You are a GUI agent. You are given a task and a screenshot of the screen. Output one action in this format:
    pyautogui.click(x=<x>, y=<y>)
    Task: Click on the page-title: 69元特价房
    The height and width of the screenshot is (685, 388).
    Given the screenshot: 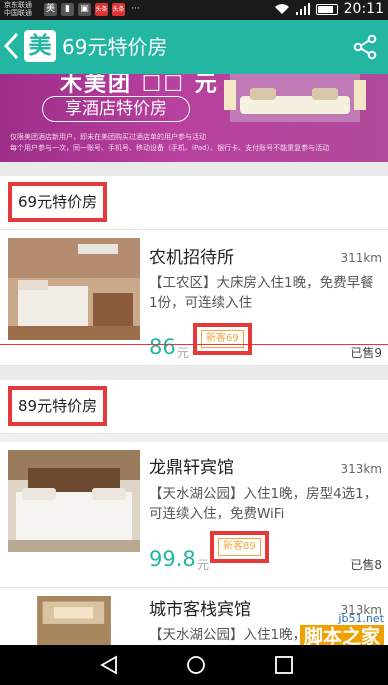 What is the action you would take?
    pyautogui.click(x=115, y=47)
    